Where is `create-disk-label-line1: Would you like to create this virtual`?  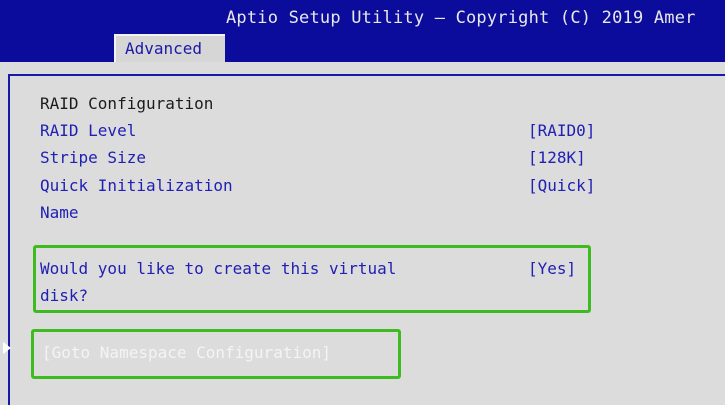 create-disk-label-line1: Would you like to create this virtual is located at coordinates (218, 269).